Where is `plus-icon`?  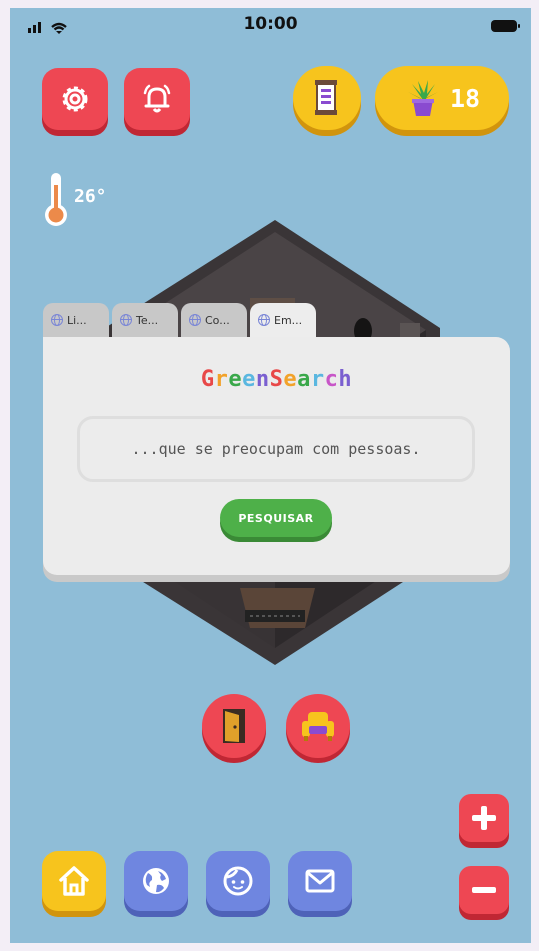
plus-icon is located at coordinates (484, 818).